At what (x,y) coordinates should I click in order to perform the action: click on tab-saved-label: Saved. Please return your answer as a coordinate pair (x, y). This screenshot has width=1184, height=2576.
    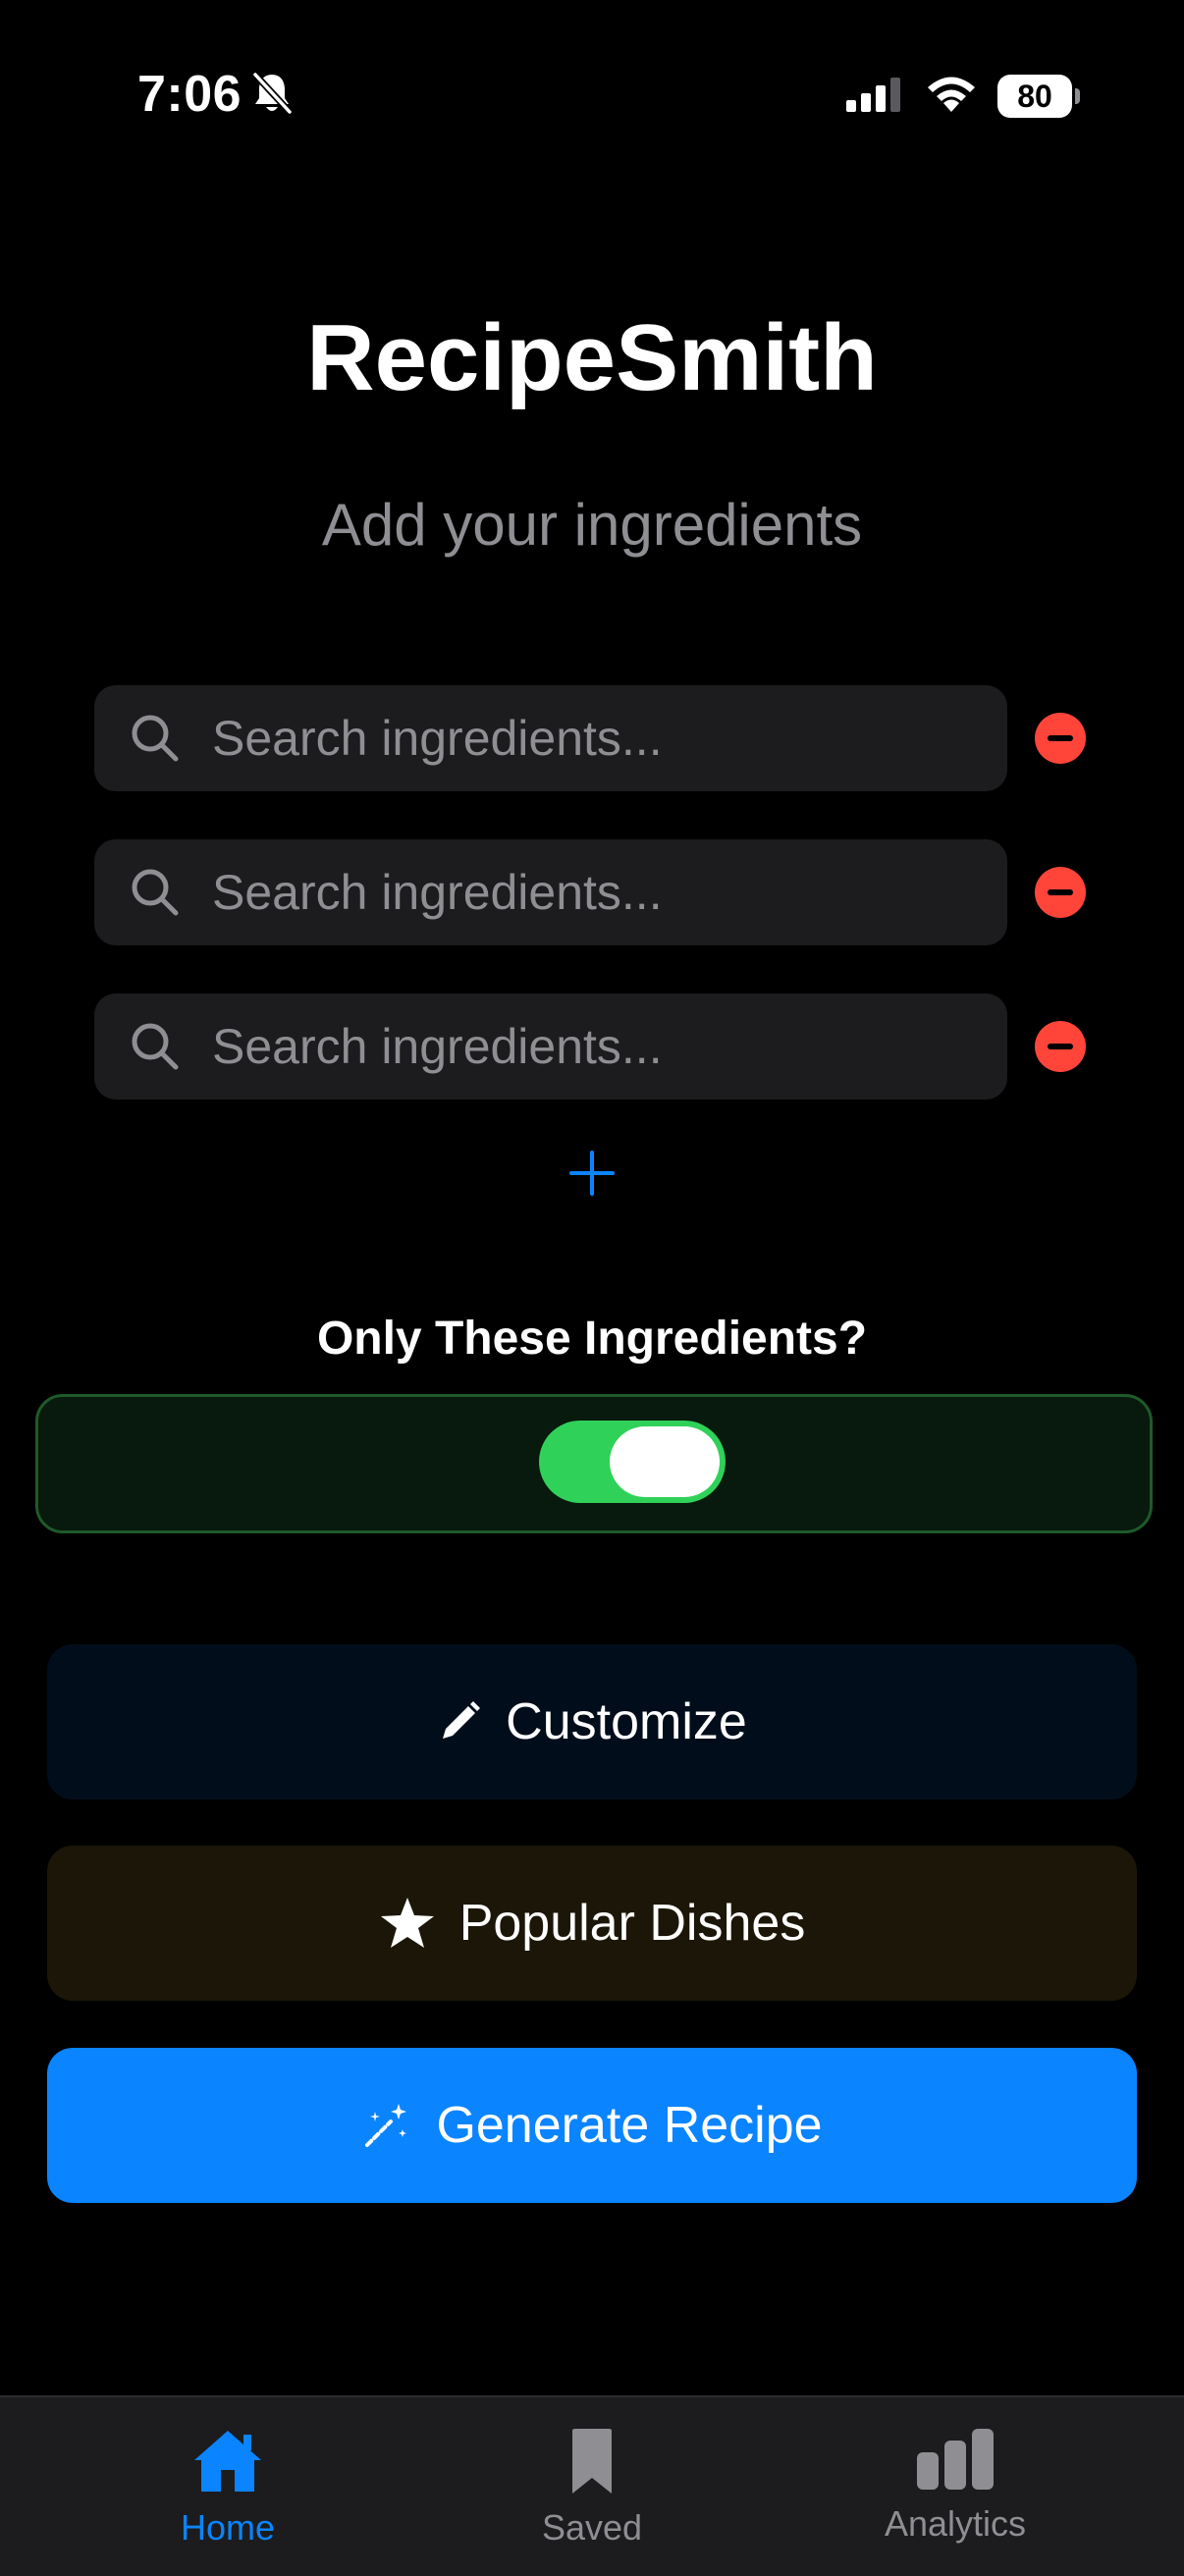
    Looking at the image, I should click on (592, 2527).